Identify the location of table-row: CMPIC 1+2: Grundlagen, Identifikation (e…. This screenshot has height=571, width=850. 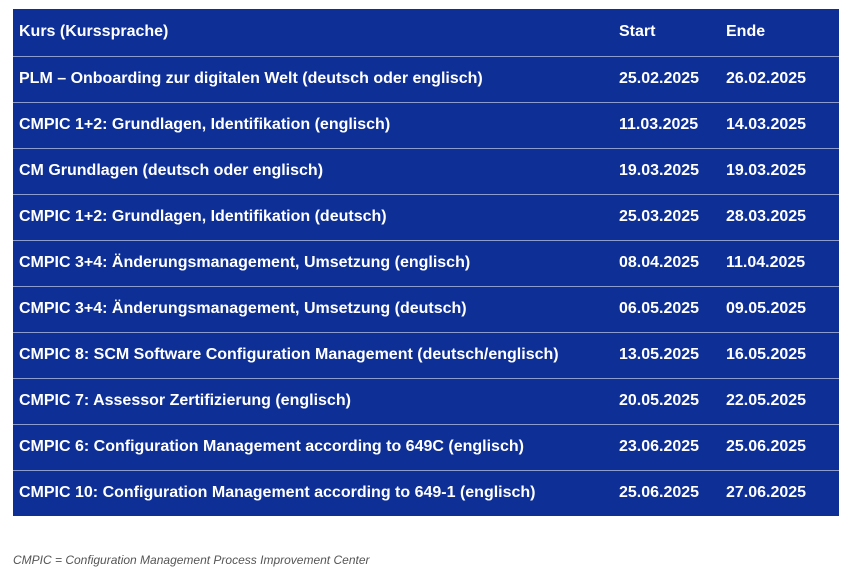
(426, 124).